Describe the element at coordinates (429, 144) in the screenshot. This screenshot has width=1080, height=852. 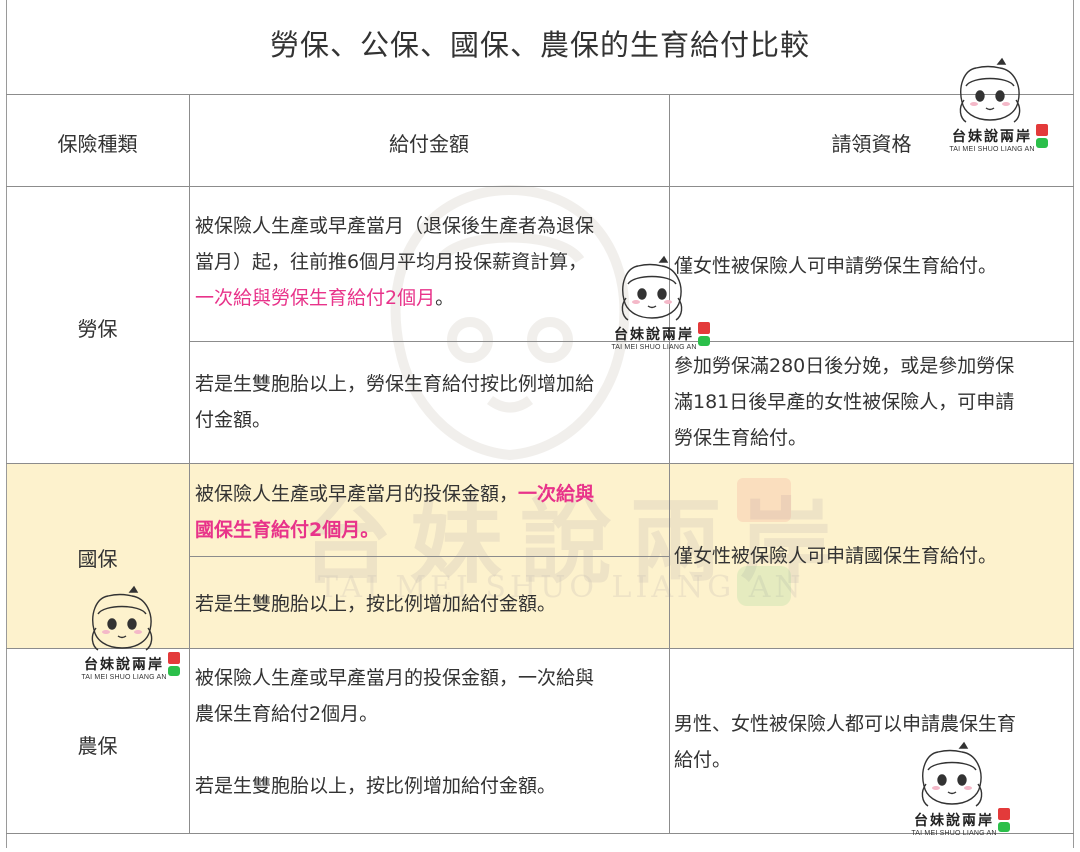
I see `header-benefit-amount: 給付金額` at that location.